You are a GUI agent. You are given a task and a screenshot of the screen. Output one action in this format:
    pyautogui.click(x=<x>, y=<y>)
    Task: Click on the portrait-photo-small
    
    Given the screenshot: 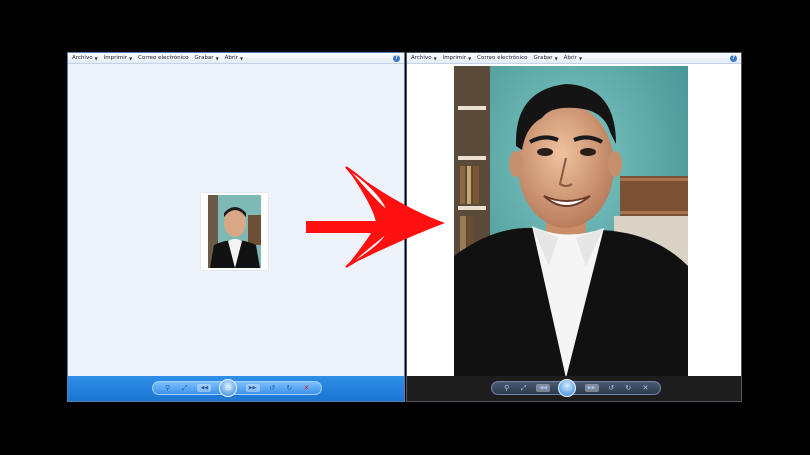 What is the action you would take?
    pyautogui.click(x=234, y=231)
    